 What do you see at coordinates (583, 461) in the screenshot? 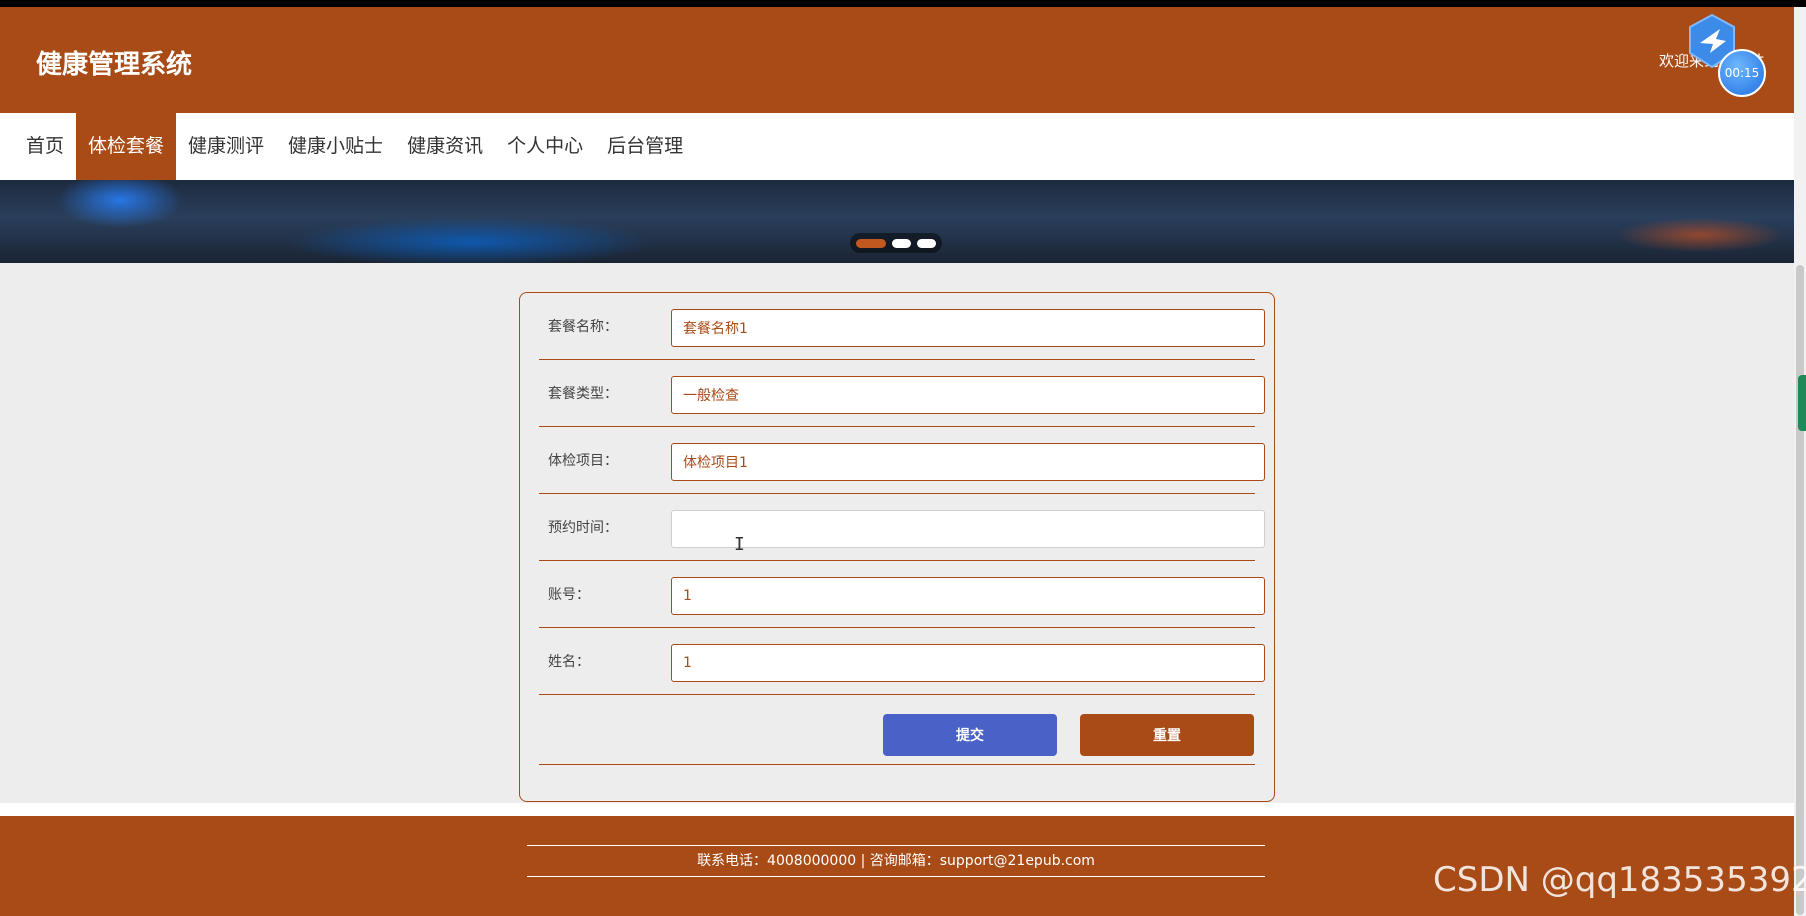
I see `checkup-item-label: 体检项目：` at bounding box center [583, 461].